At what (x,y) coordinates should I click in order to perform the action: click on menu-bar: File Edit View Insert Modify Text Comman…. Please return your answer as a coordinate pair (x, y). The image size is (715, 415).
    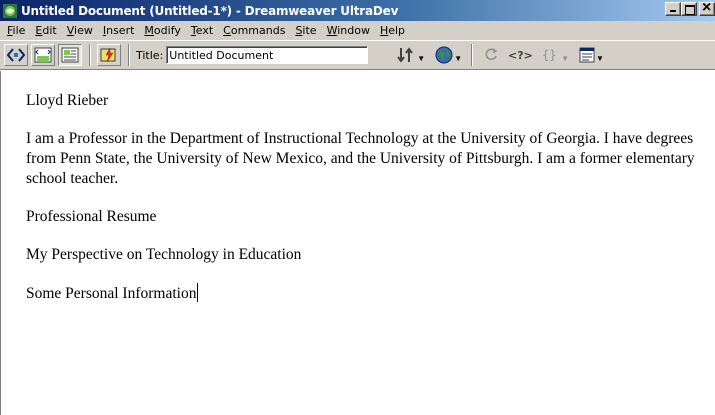
    Looking at the image, I should click on (357, 30).